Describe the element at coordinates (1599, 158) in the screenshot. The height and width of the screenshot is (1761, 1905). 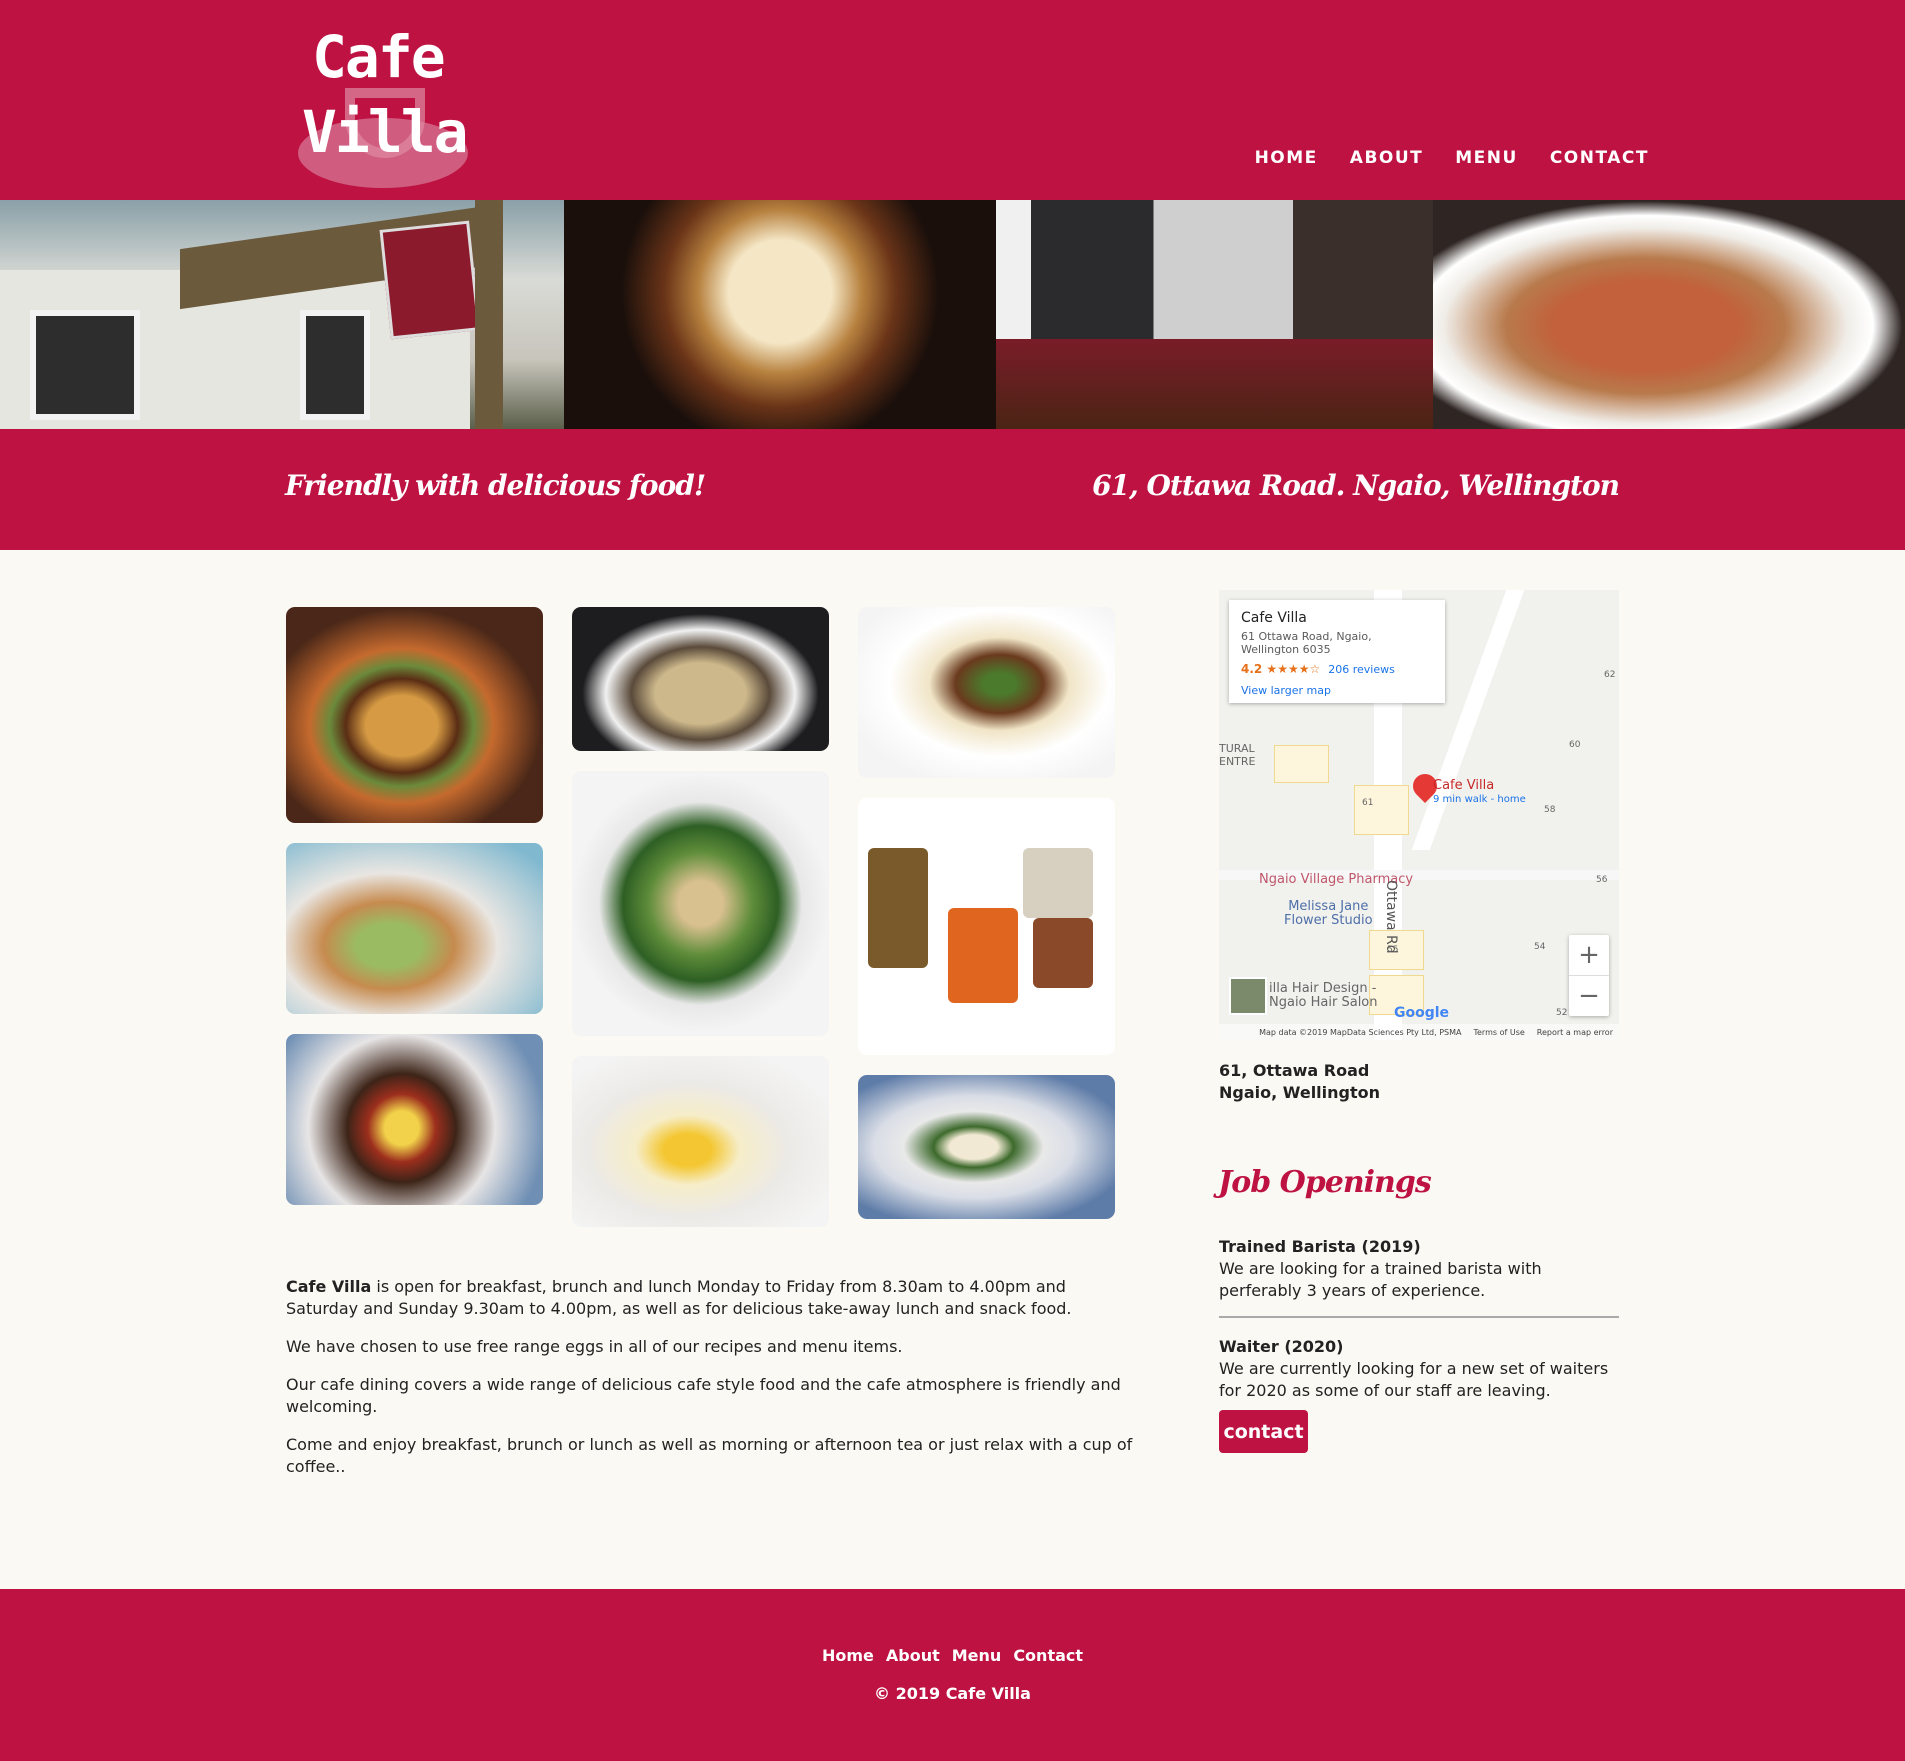
I see `nav-contact: CONTACT` at that location.